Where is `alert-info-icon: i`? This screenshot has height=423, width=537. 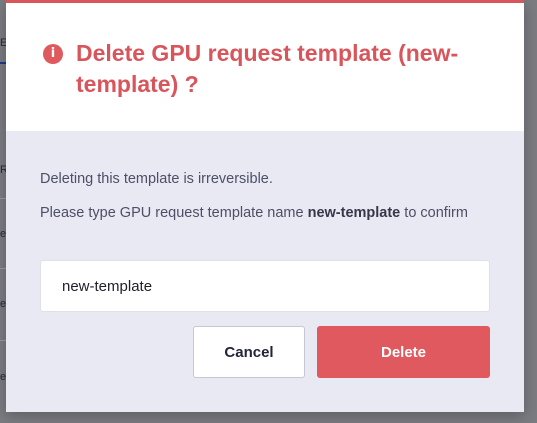 alert-info-icon: i is located at coordinates (53, 54).